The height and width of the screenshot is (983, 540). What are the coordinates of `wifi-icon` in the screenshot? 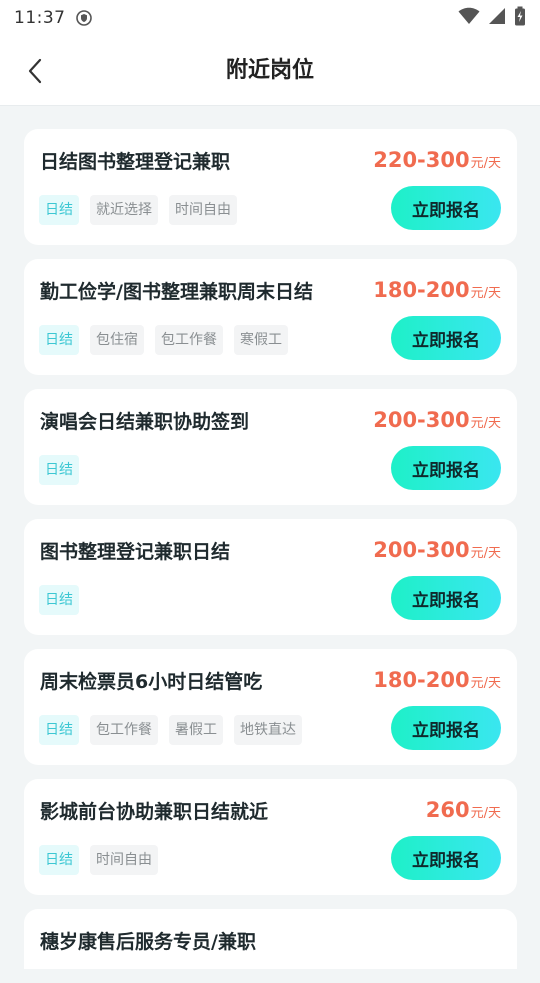 It's located at (469, 18).